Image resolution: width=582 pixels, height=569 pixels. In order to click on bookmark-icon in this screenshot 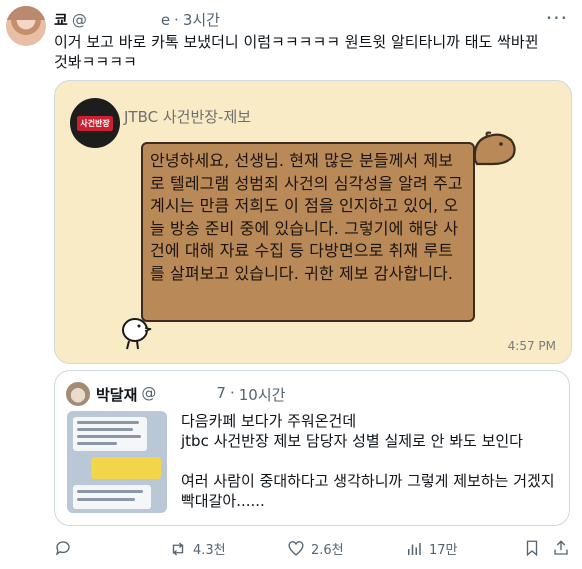, I will do `click(532, 548)`.